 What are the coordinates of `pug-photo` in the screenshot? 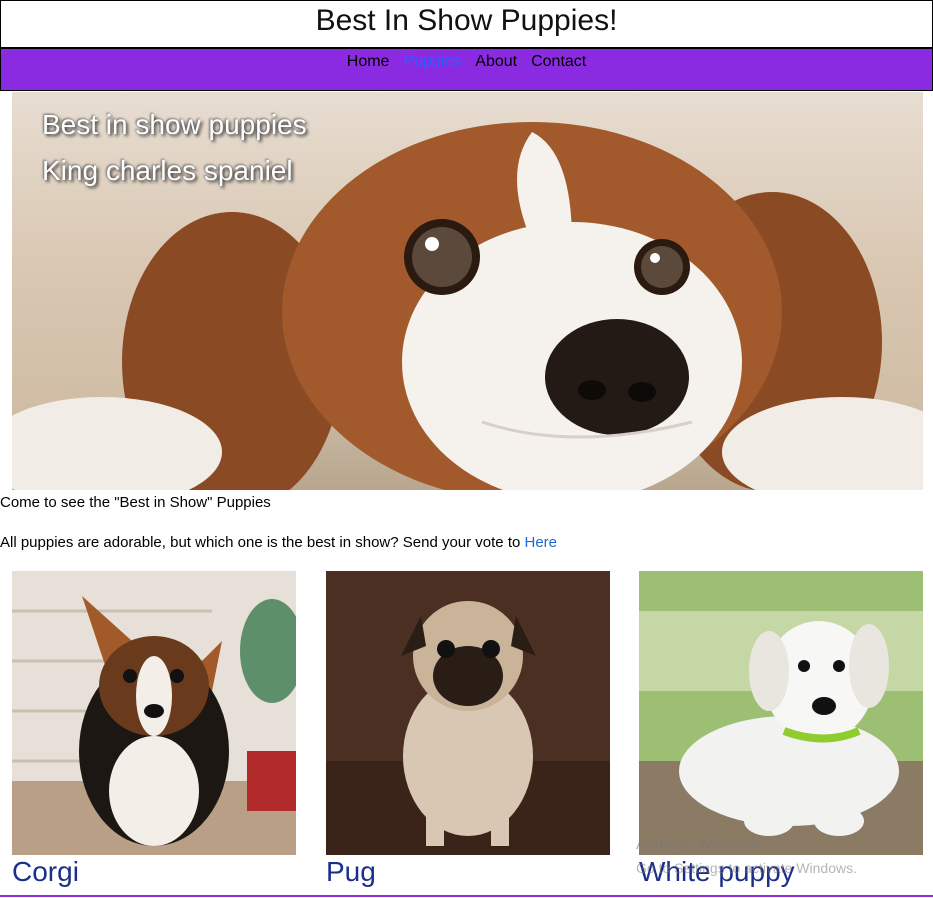 It's located at (468, 713).